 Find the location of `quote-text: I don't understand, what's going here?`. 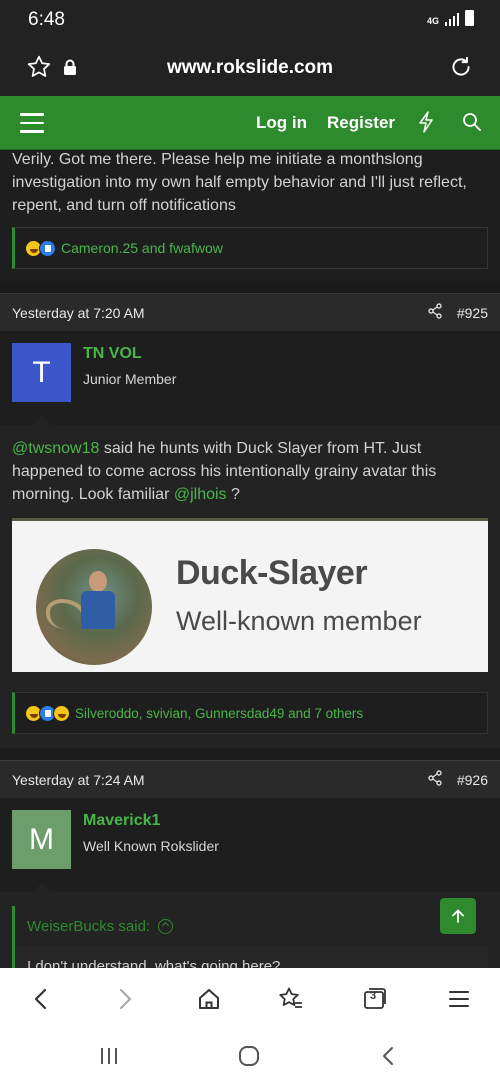

quote-text: I don't understand, what's going here? is located at coordinates (251, 957).